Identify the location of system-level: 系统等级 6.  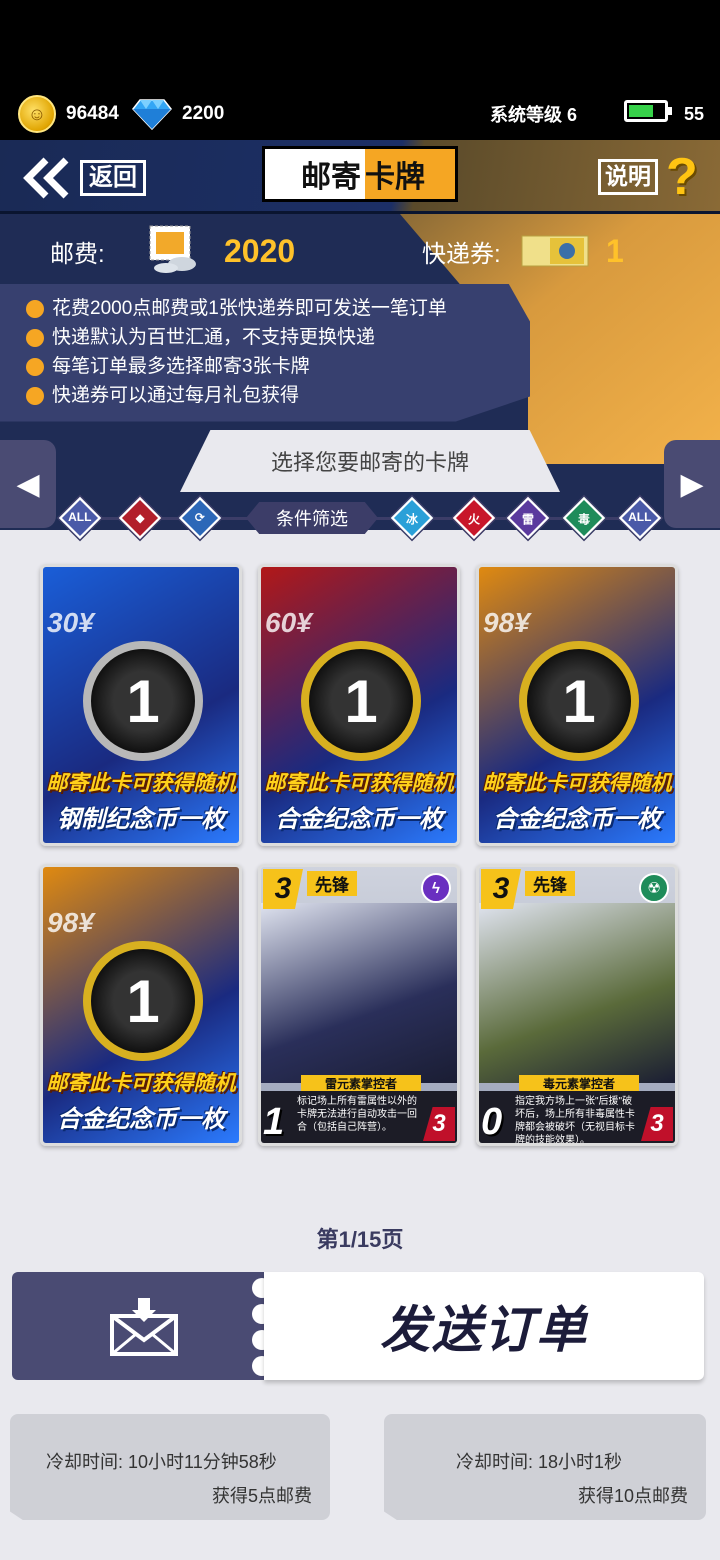
(534, 115).